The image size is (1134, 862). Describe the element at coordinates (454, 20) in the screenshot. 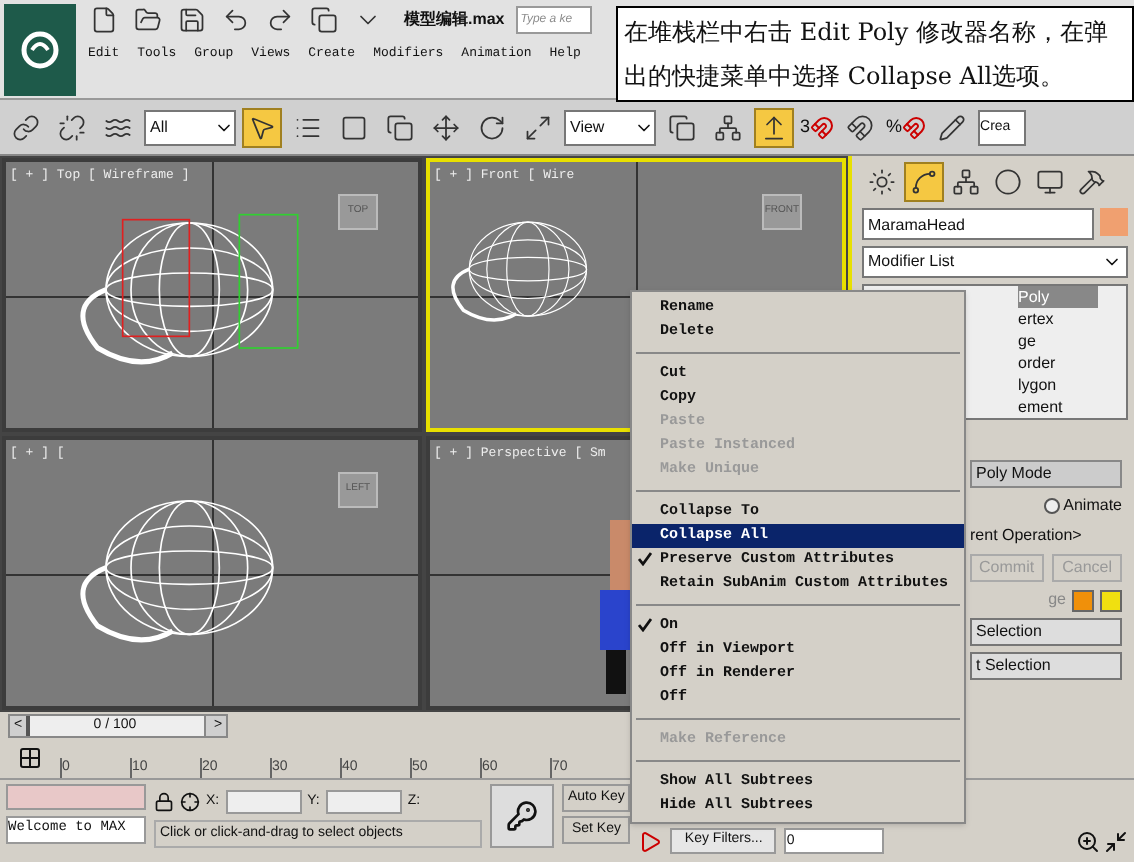

I see `window-title: 模型编辑.max` at that location.